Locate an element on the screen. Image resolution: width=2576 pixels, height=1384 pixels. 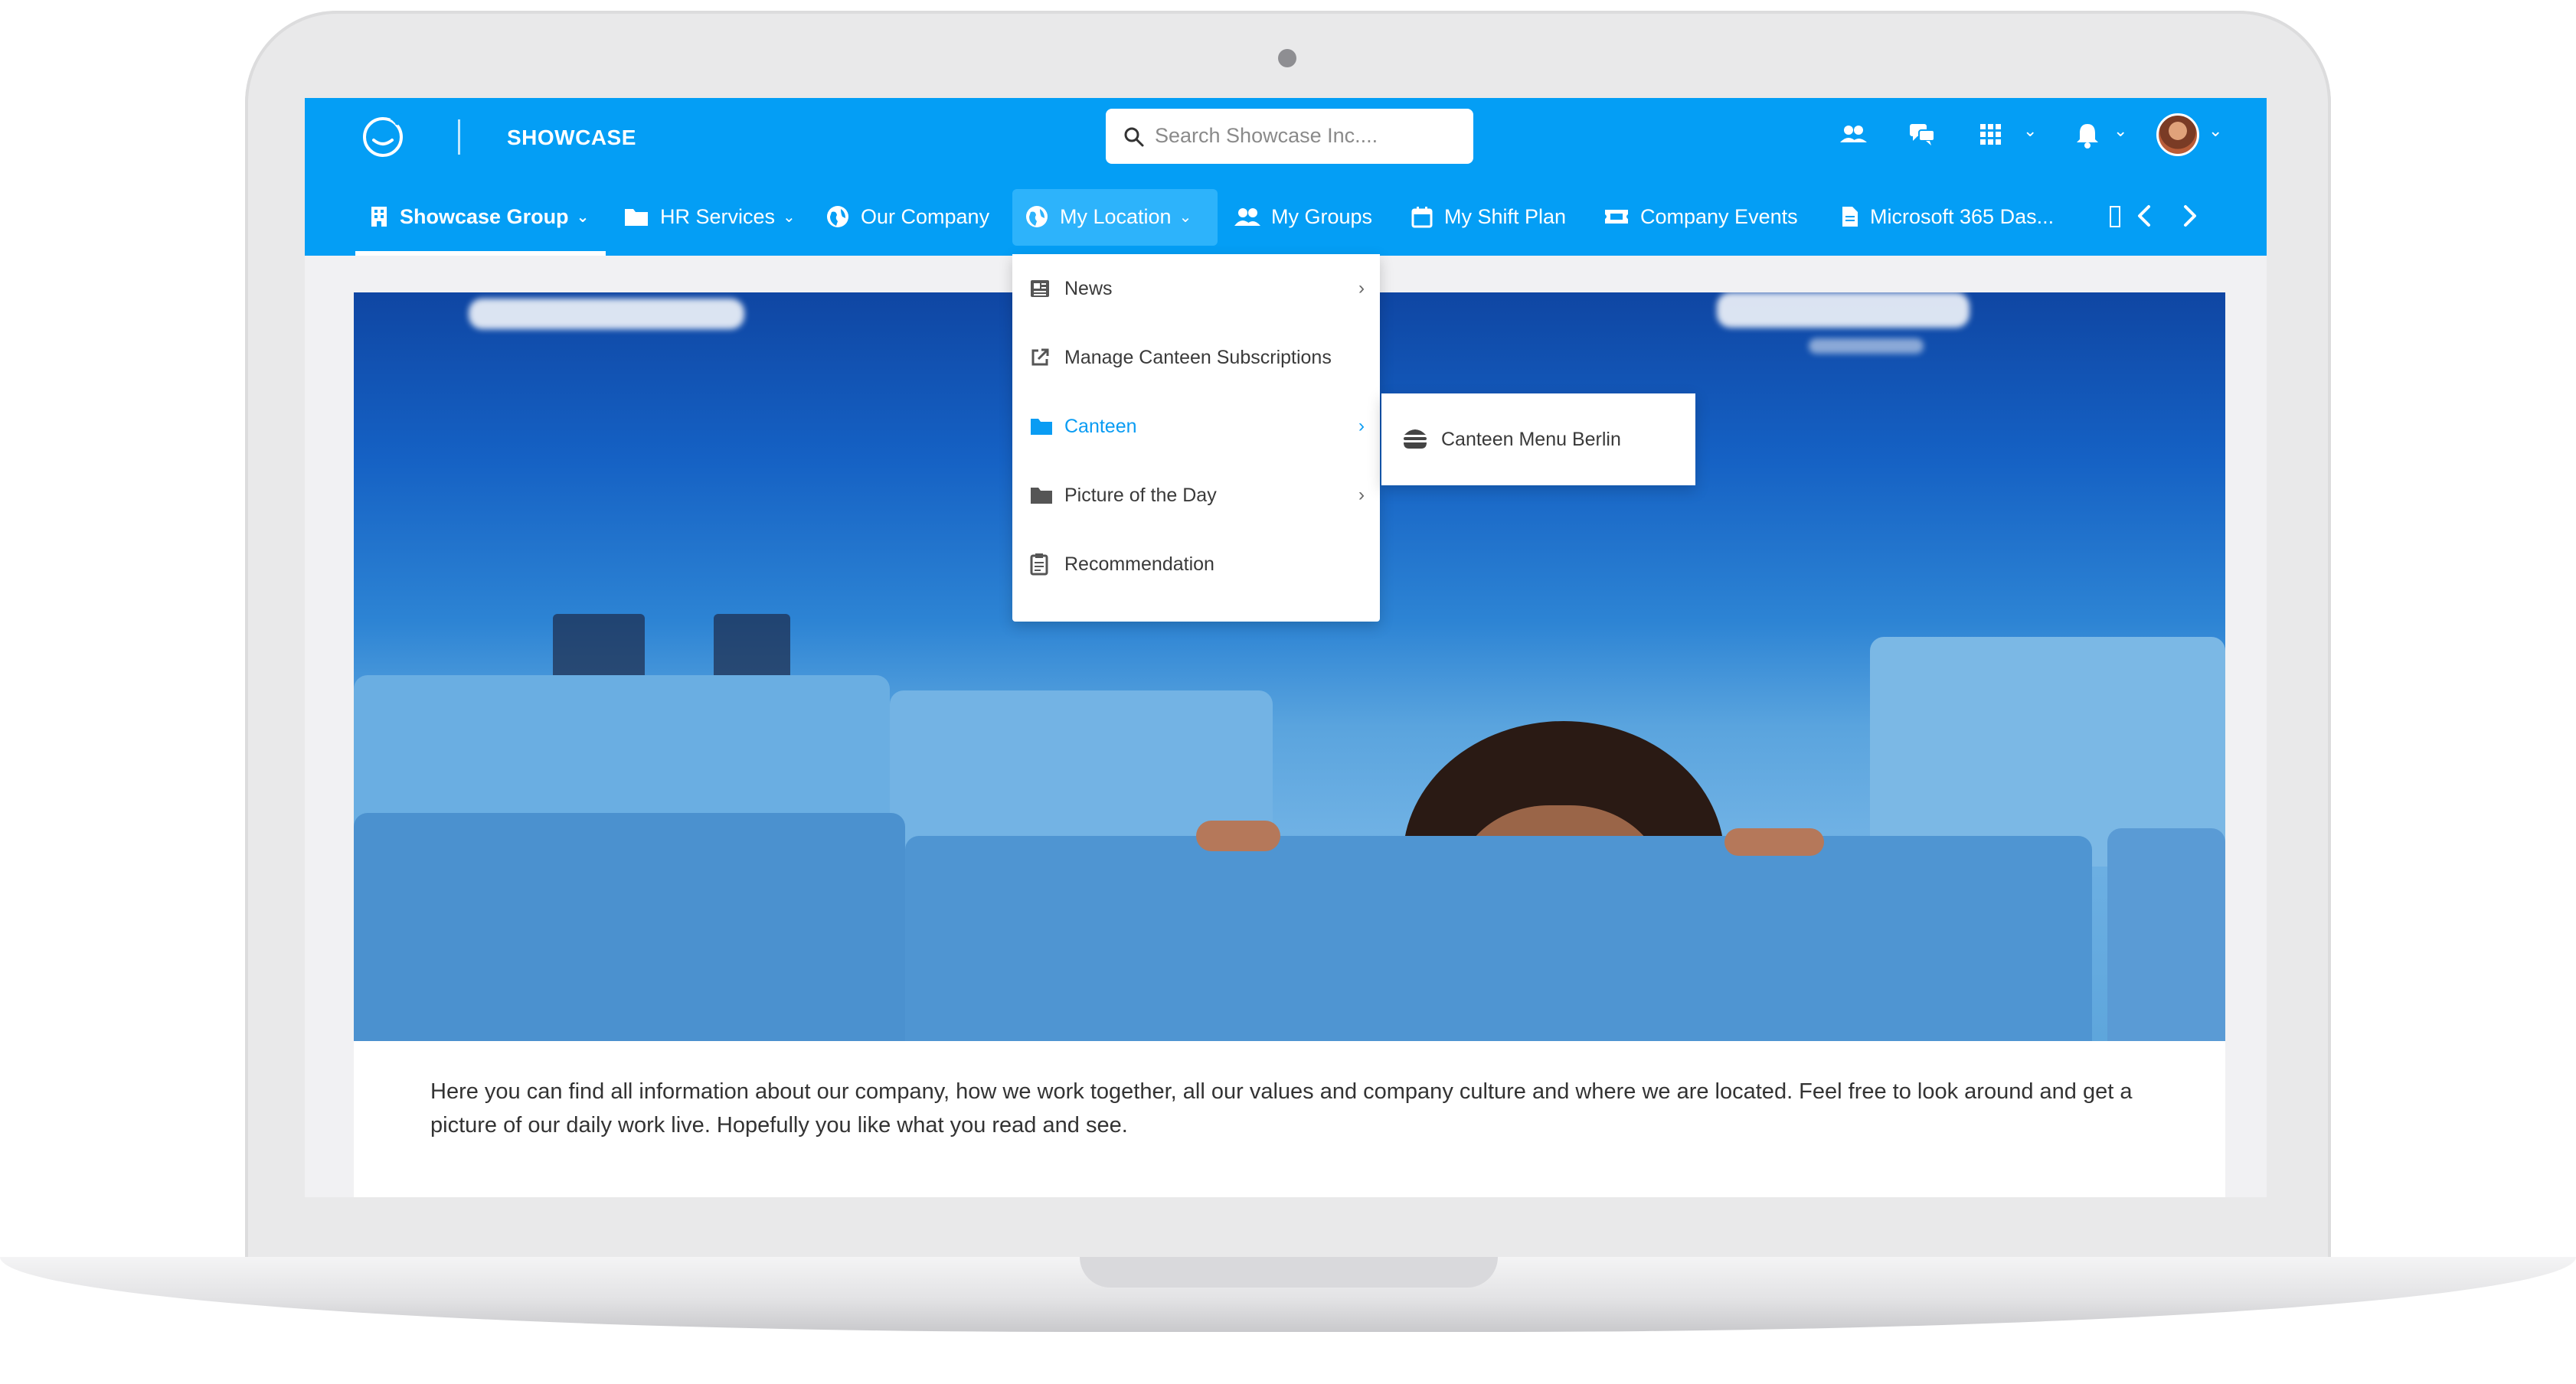
avatar is located at coordinates (2177, 134).